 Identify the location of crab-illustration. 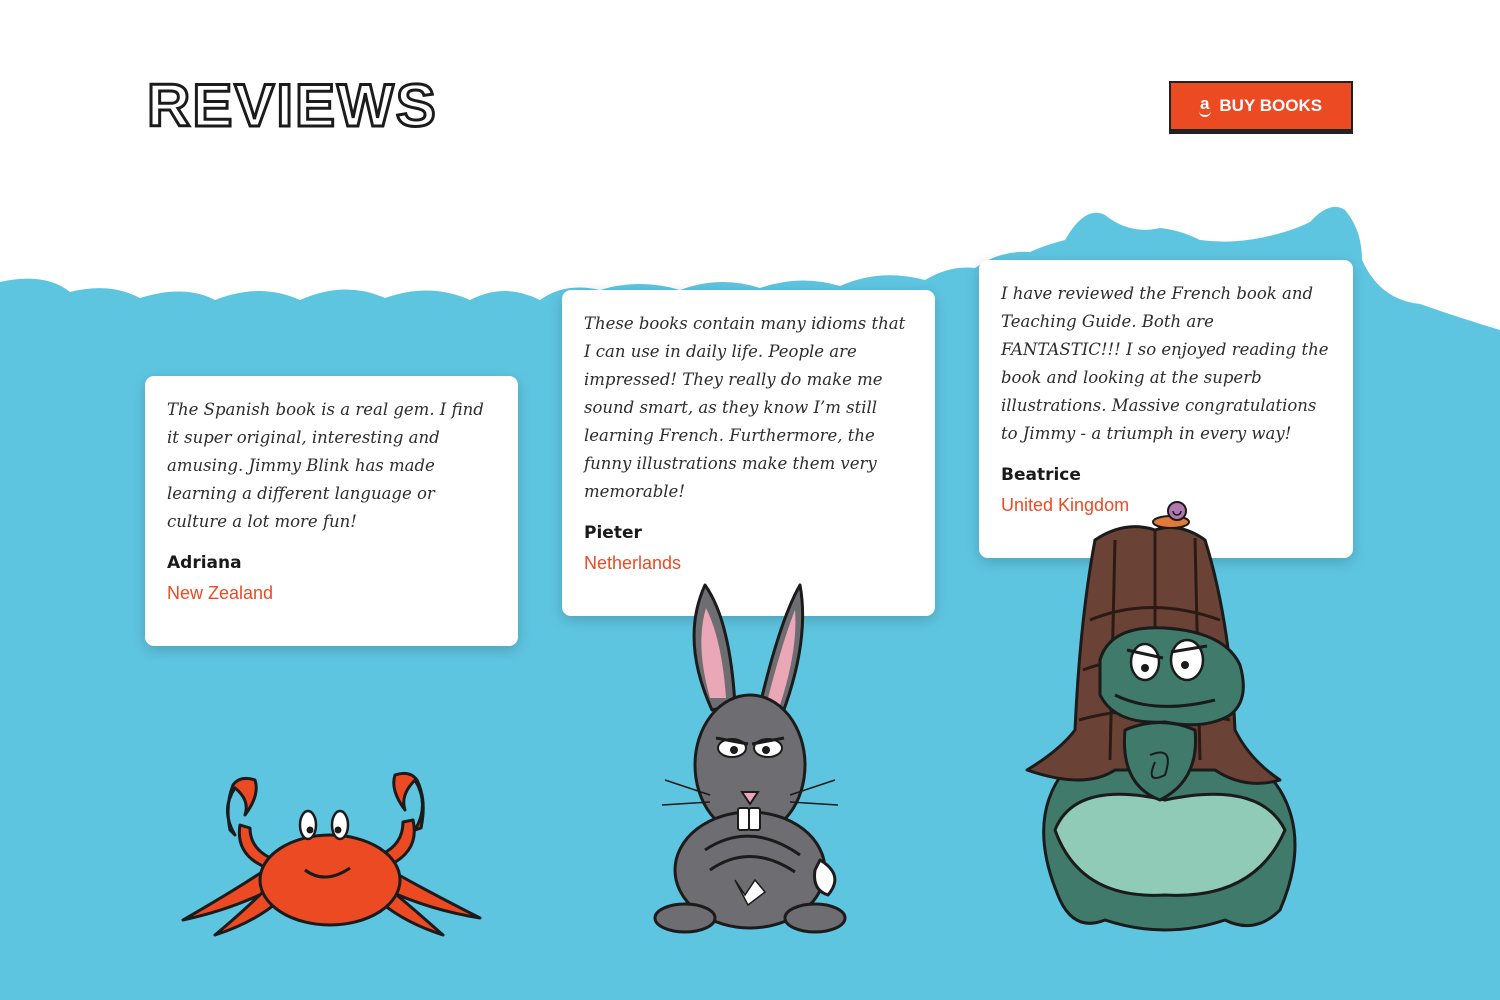
(331, 854).